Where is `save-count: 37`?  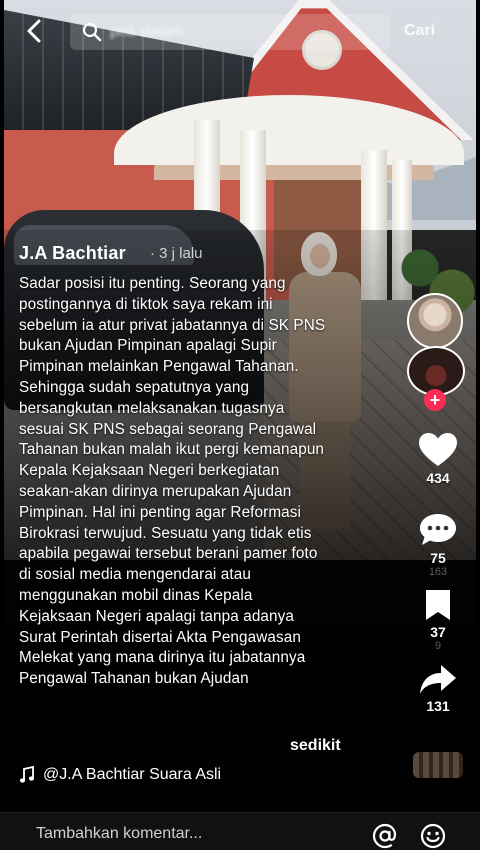 save-count: 37 is located at coordinates (438, 632).